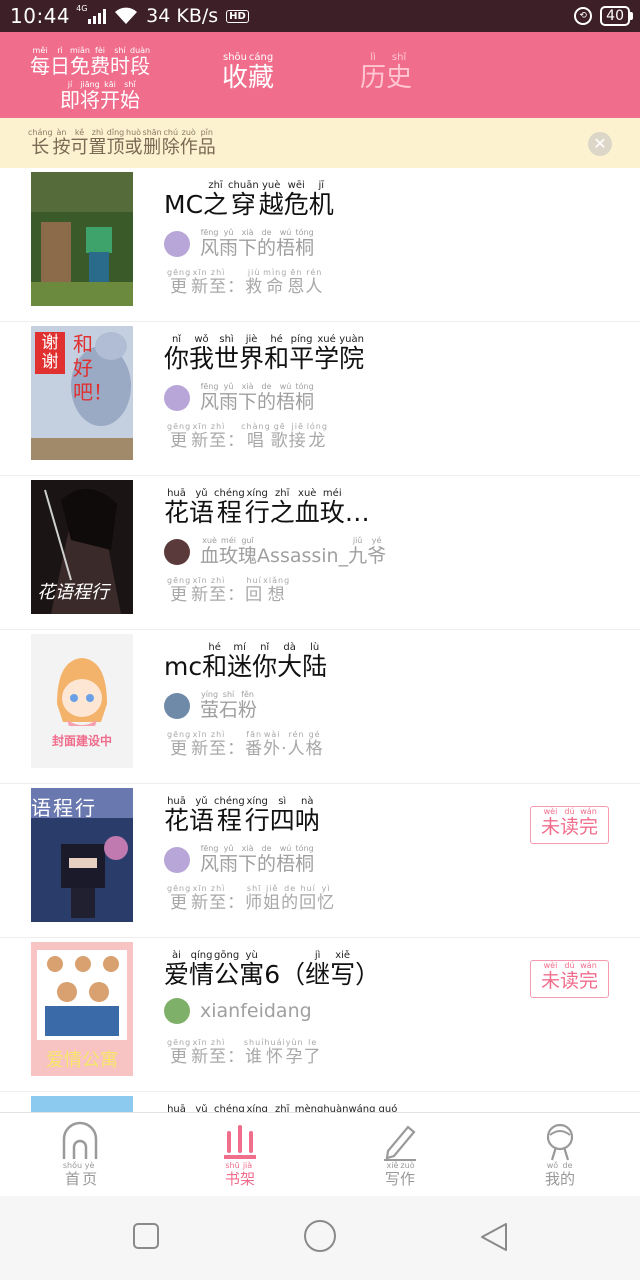 The image size is (640, 1280). What do you see at coordinates (110, 96) in the screenshot?
I see `tab-label-char: 开kāi` at bounding box center [110, 96].